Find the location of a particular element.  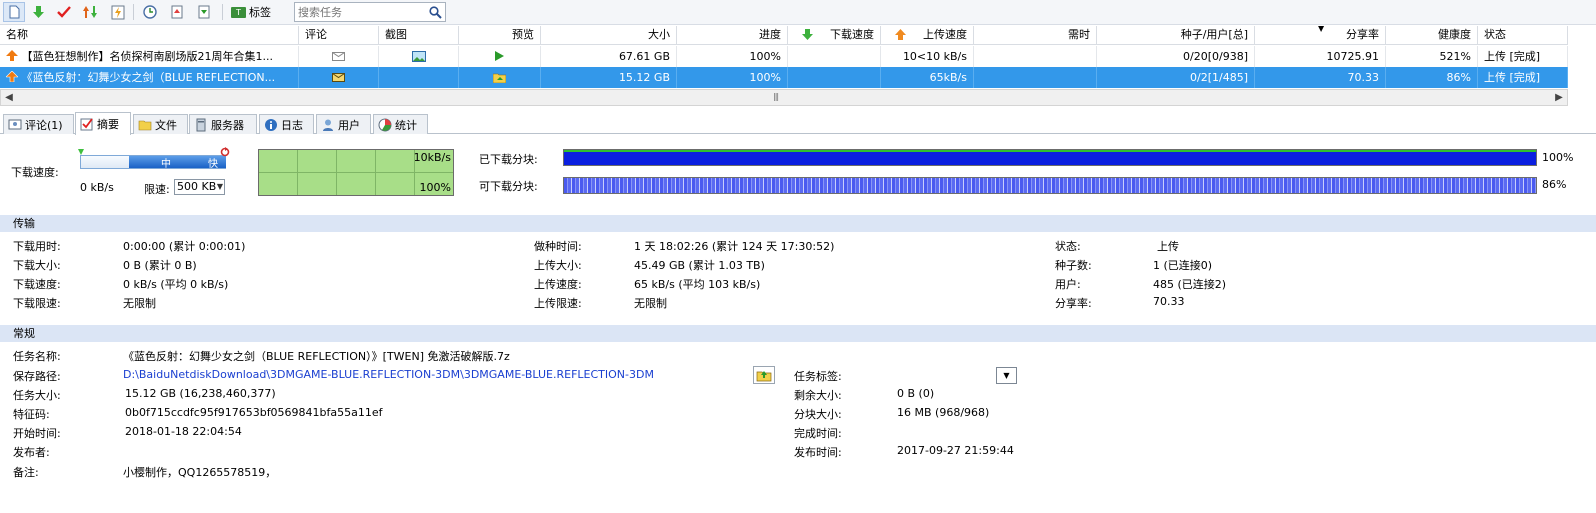

piece-size-value: 16 MB (968/968) is located at coordinates (943, 412).